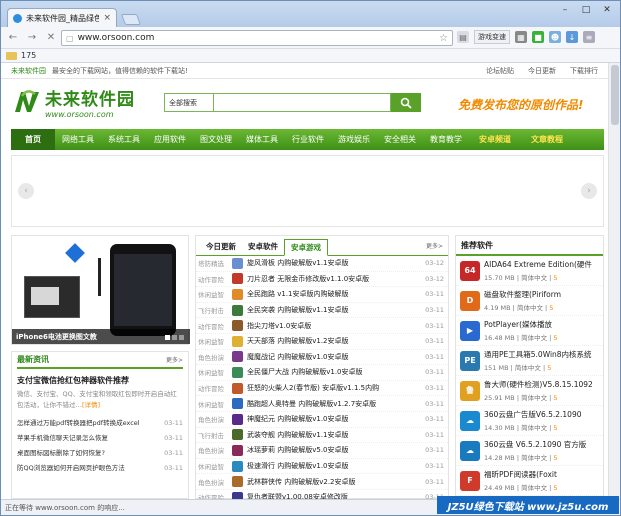  Describe the element at coordinates (333, 466) in the screenshot. I see `game-name: 极速滑行 内购破解版v1.0安卓版` at that location.